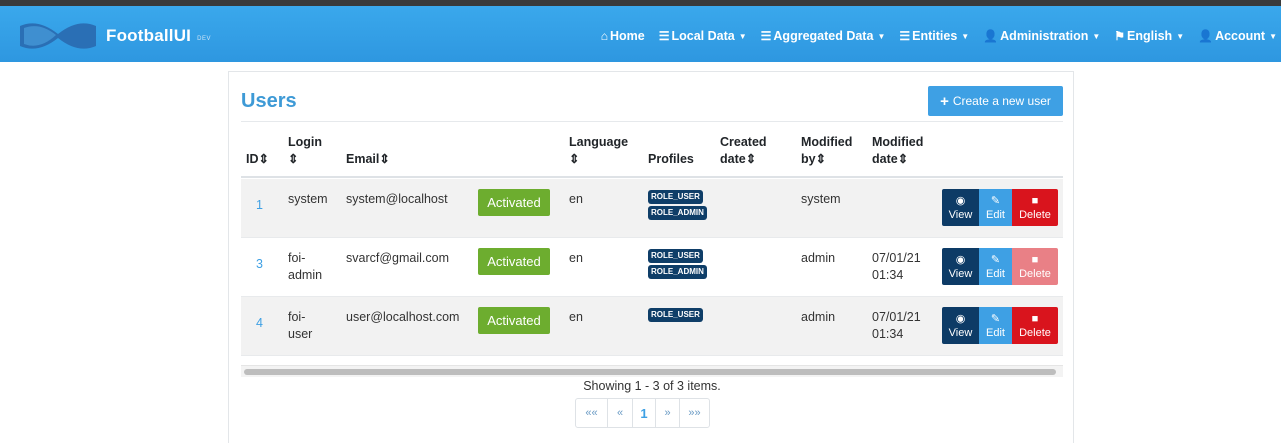  What do you see at coordinates (305, 151) in the screenshot?
I see `header-login: Login ⇕` at bounding box center [305, 151].